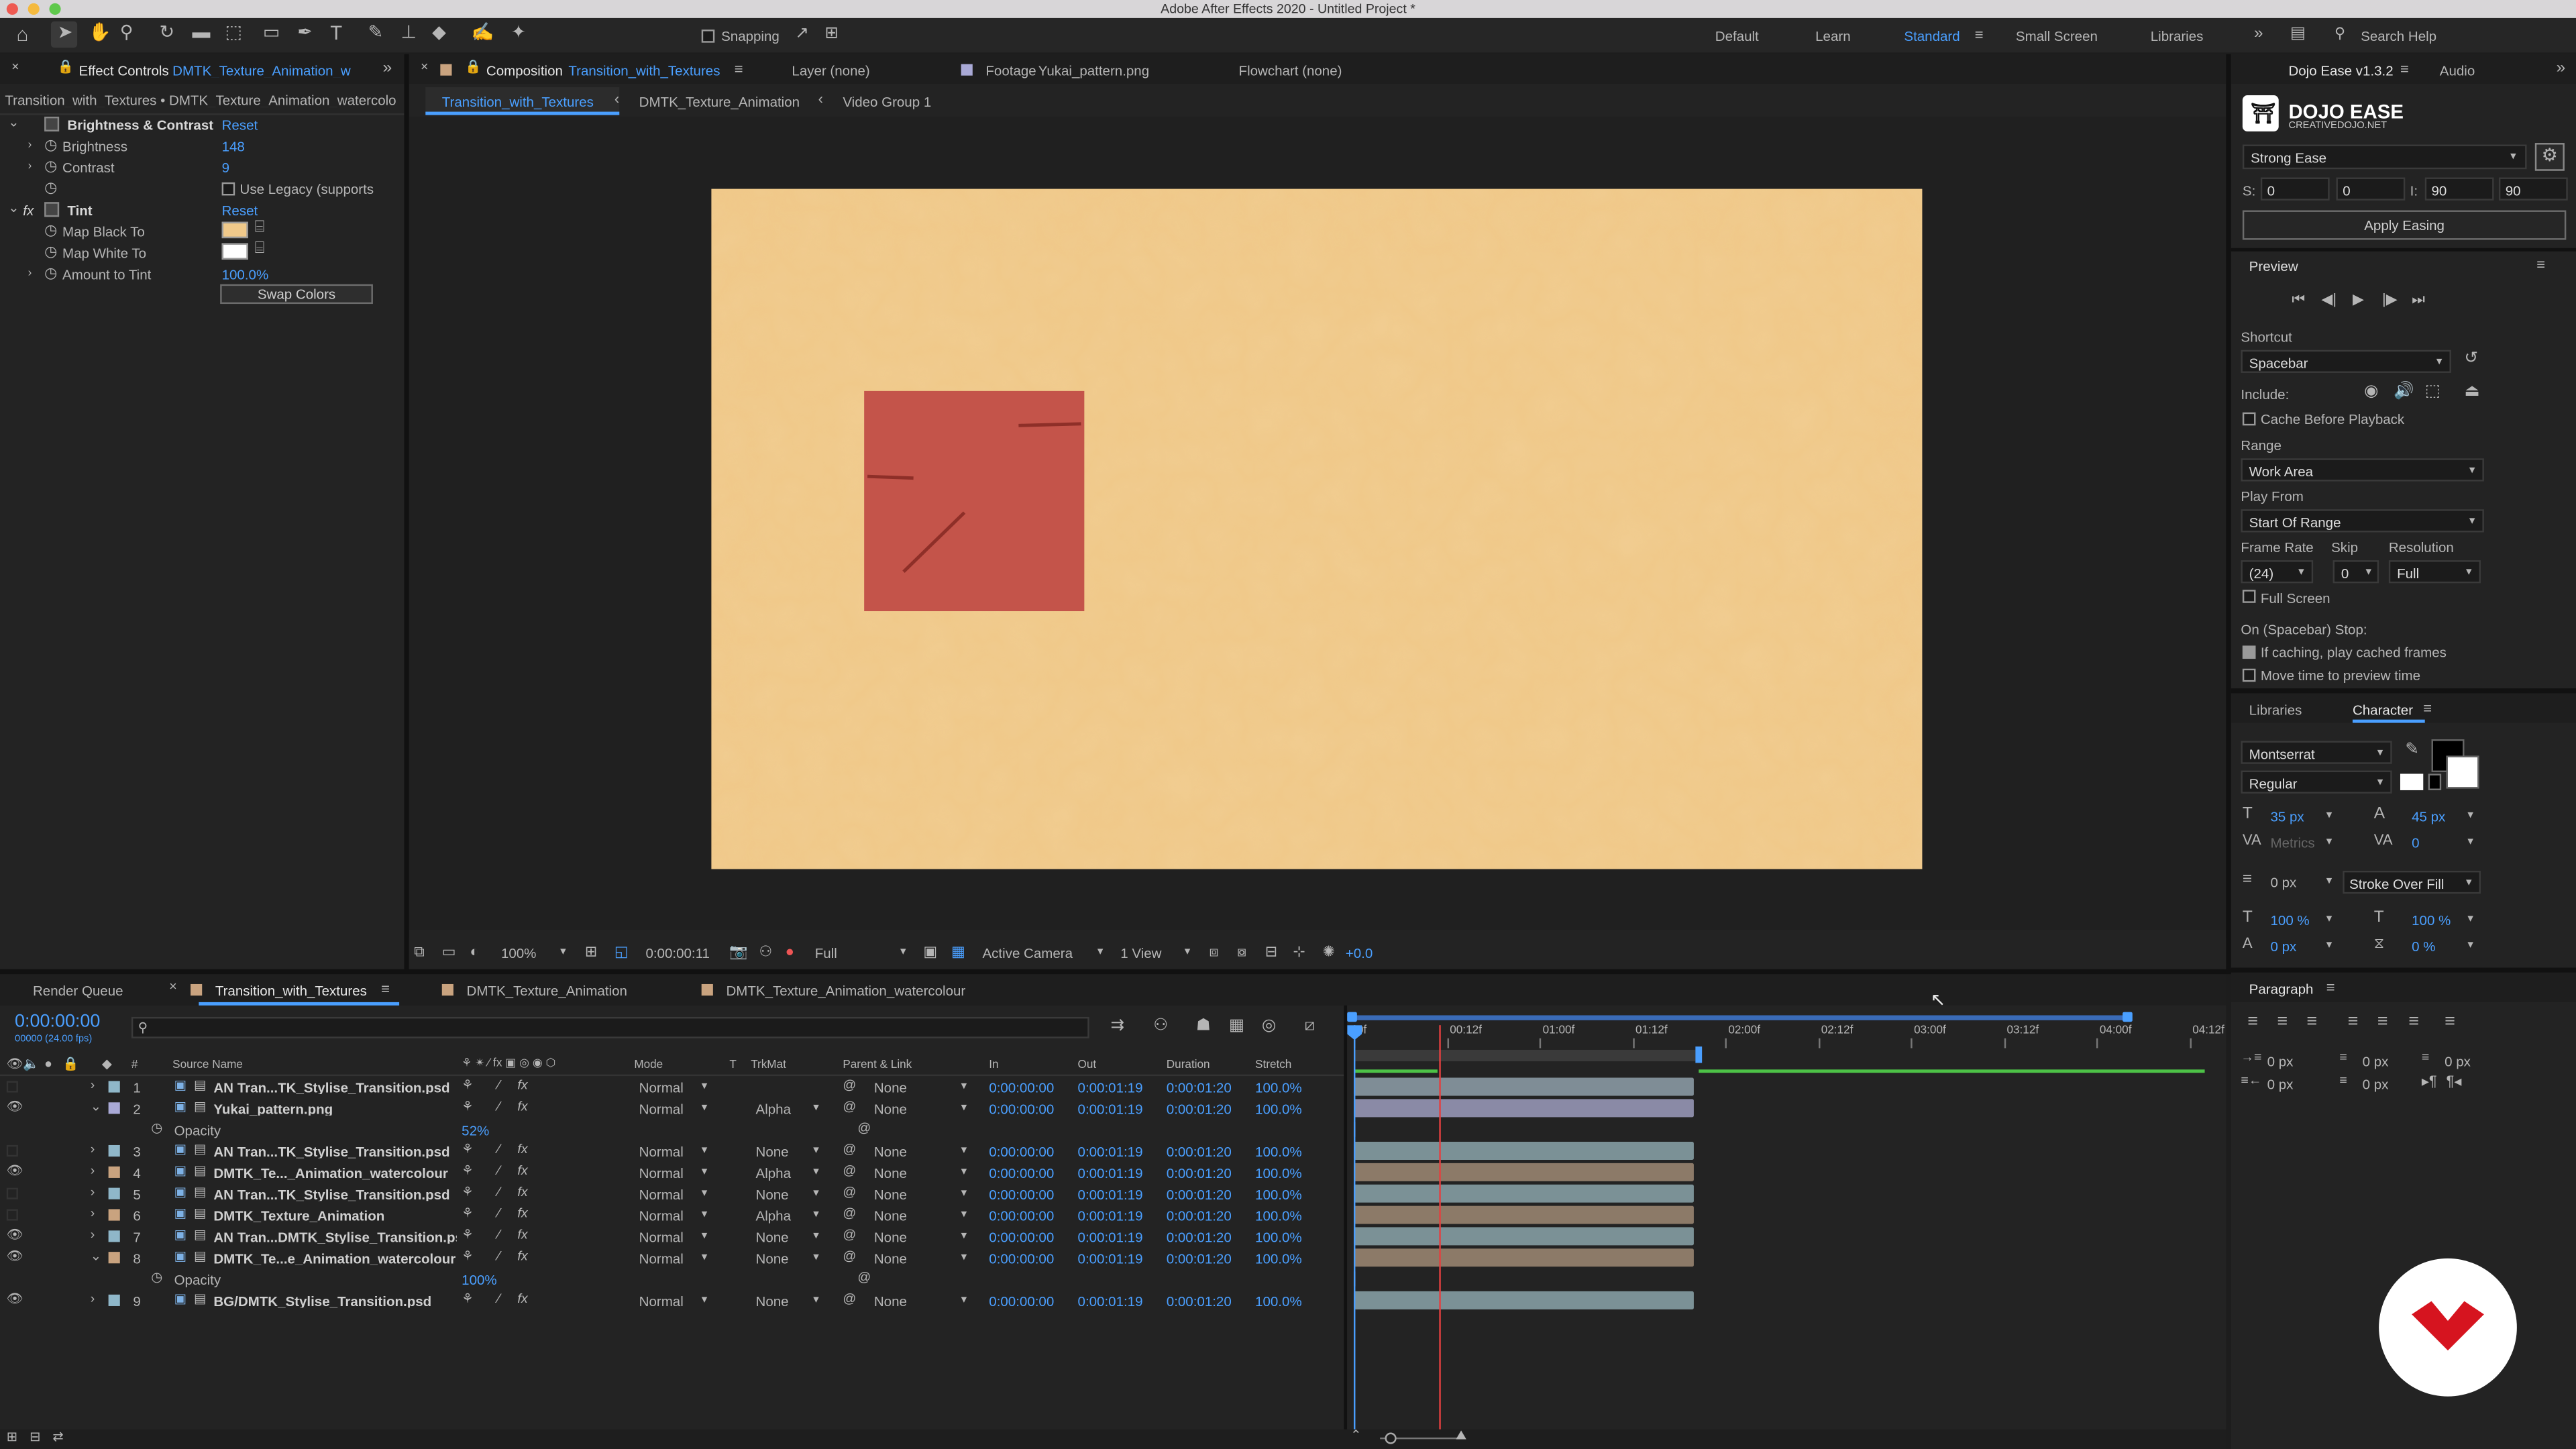  What do you see at coordinates (2412, 882) in the screenshot?
I see `stroke-mode-select: Stroke Over Fill ▾` at bounding box center [2412, 882].